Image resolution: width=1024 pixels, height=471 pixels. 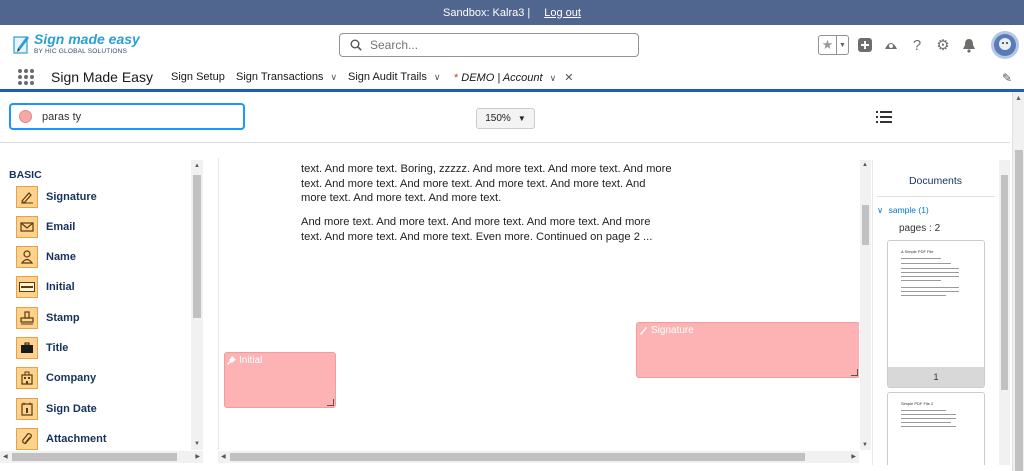 I want to click on favorites-group: ★ ▼, so click(x=833, y=45).